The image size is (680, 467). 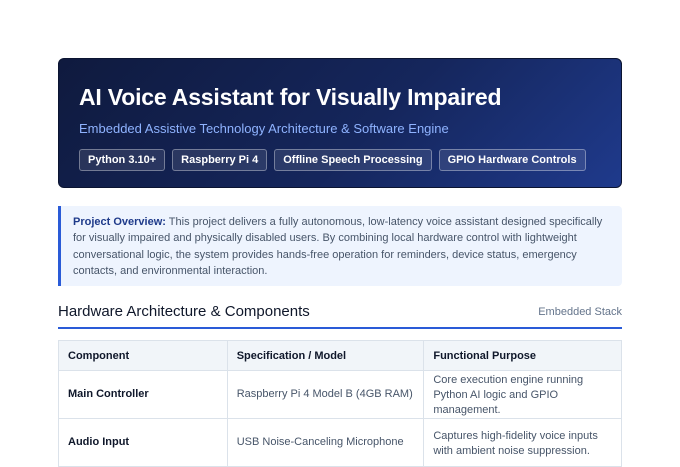 I want to click on header-specification: Specification / Model, so click(x=325, y=355).